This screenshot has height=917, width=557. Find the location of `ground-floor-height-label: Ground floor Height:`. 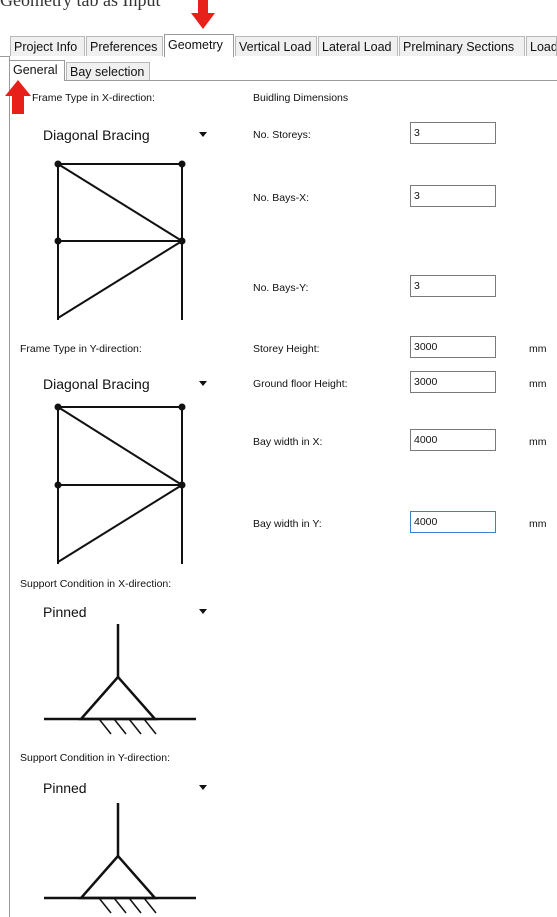

ground-floor-height-label: Ground floor Height: is located at coordinates (300, 384).